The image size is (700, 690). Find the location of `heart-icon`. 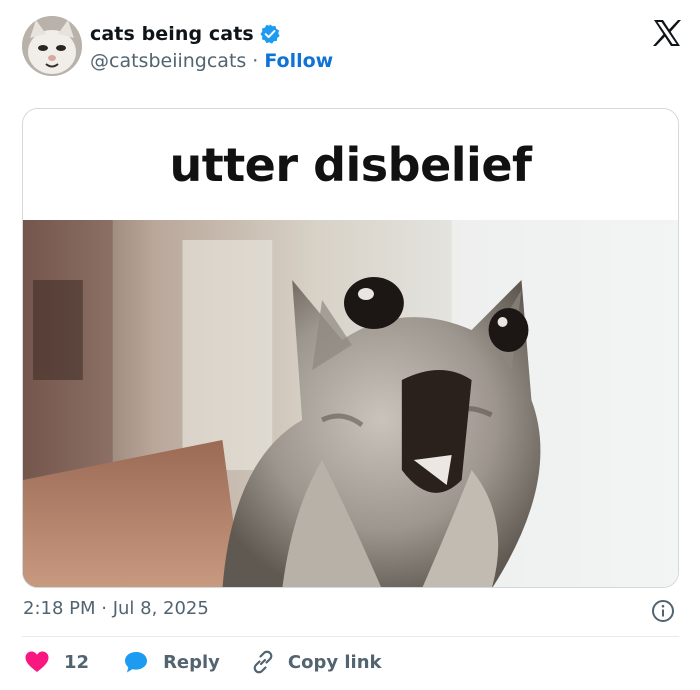

heart-icon is located at coordinates (37, 661).